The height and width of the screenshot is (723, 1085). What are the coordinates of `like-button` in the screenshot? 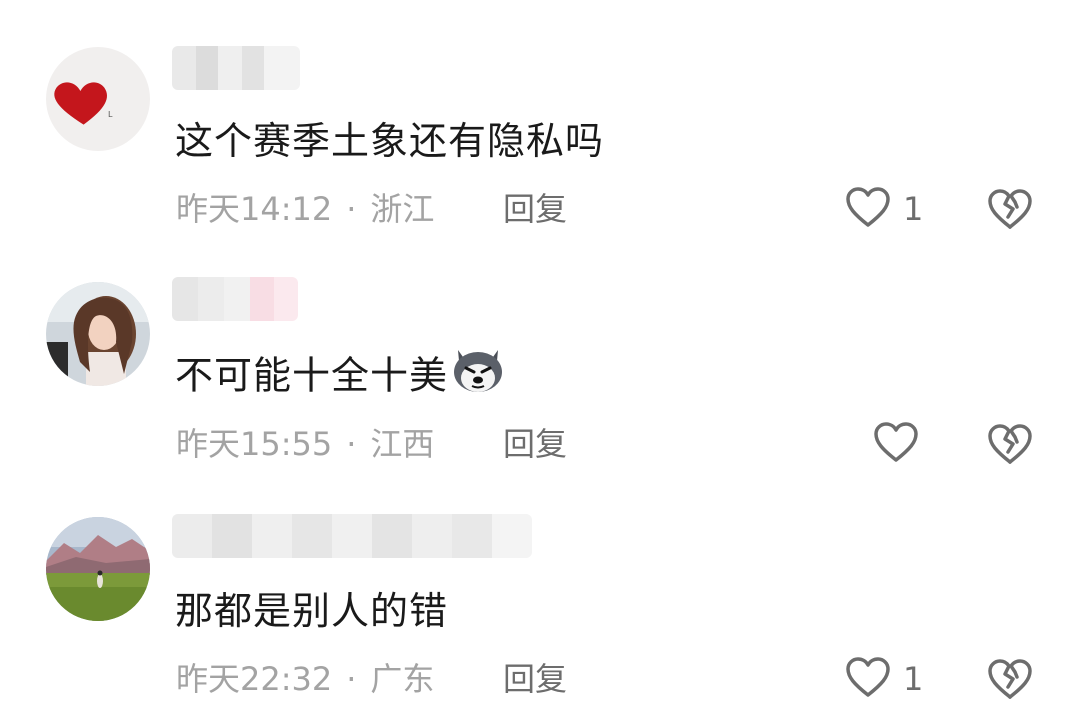 It's located at (902, 444).